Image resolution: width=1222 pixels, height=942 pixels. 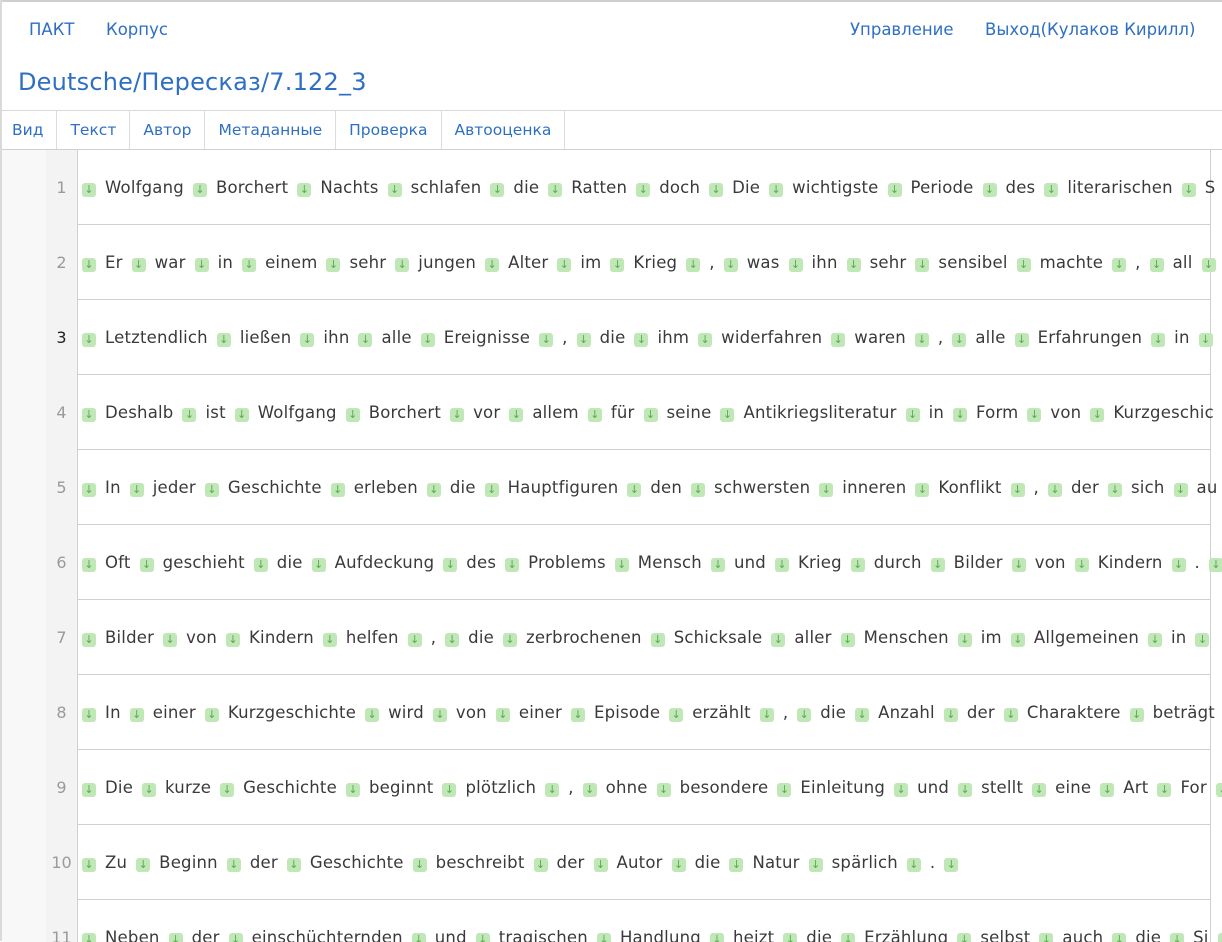 I want to click on token-word: Bilder, so click(x=978, y=562).